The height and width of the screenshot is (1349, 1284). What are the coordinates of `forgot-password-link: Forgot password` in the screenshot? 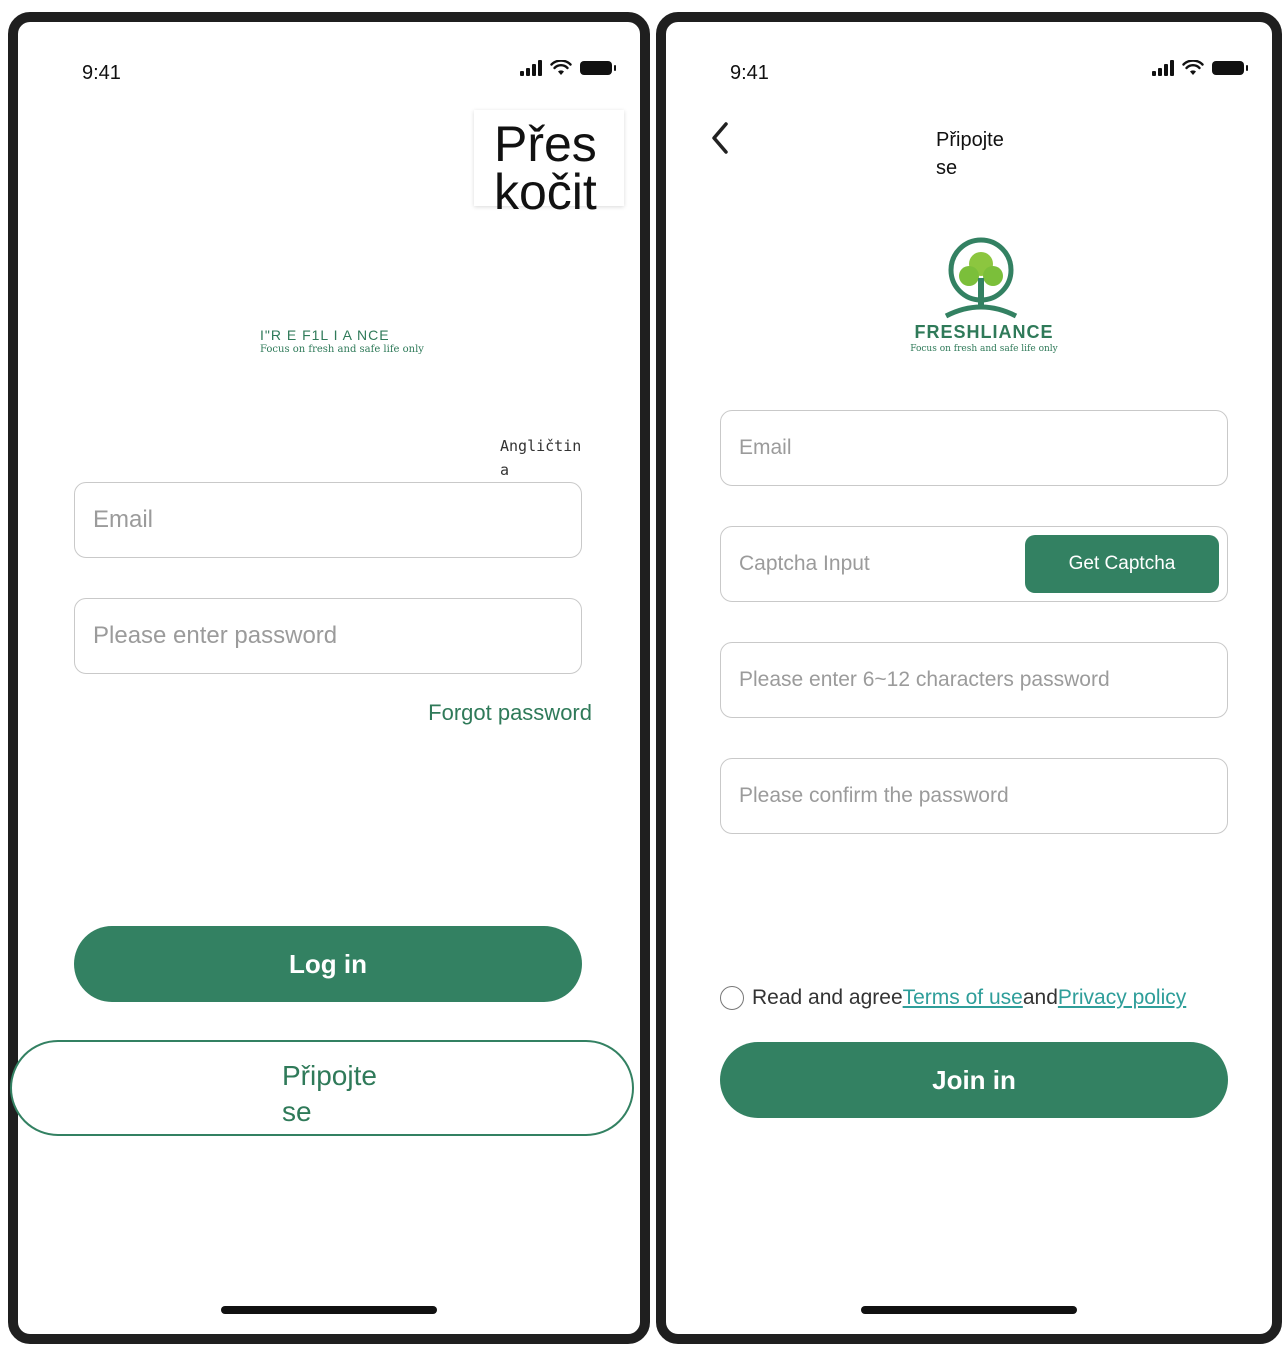 It's located at (510, 713).